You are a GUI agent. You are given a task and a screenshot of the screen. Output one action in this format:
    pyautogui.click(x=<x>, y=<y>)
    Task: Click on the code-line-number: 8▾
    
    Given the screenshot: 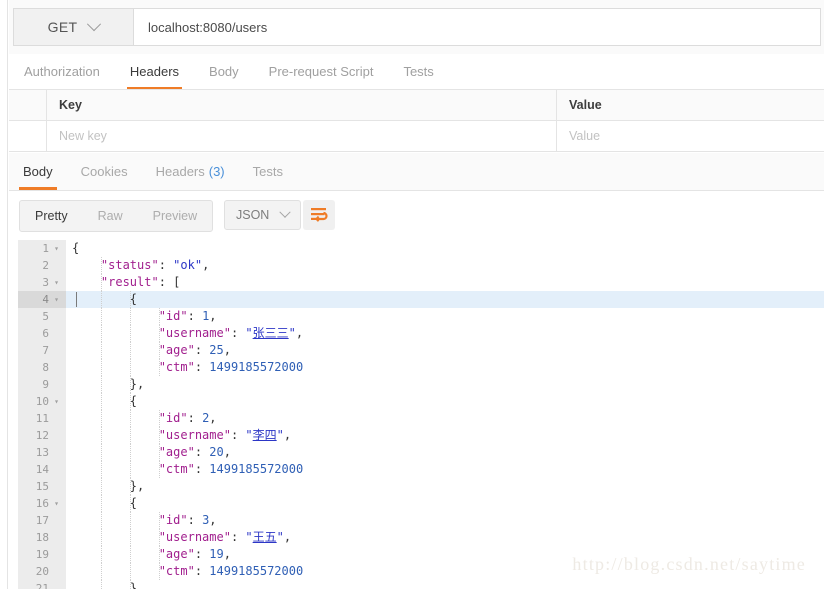 What is the action you would take?
    pyautogui.click(x=45, y=367)
    